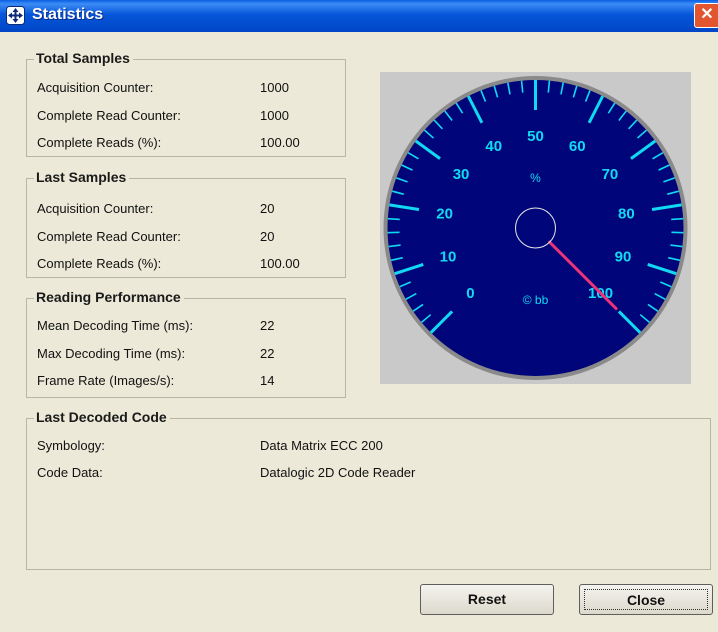 This screenshot has width=718, height=632. What do you see at coordinates (68, 14) in the screenshot?
I see `window-title: Statistics` at bounding box center [68, 14].